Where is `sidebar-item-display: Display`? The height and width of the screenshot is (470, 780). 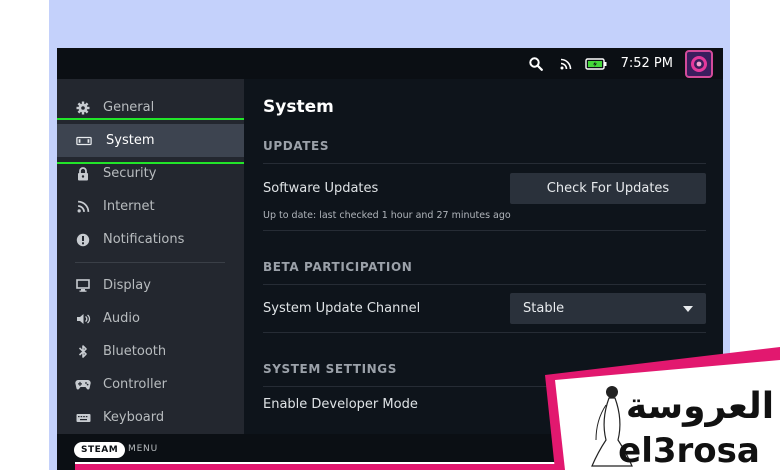 sidebar-item-display: Display is located at coordinates (150, 285).